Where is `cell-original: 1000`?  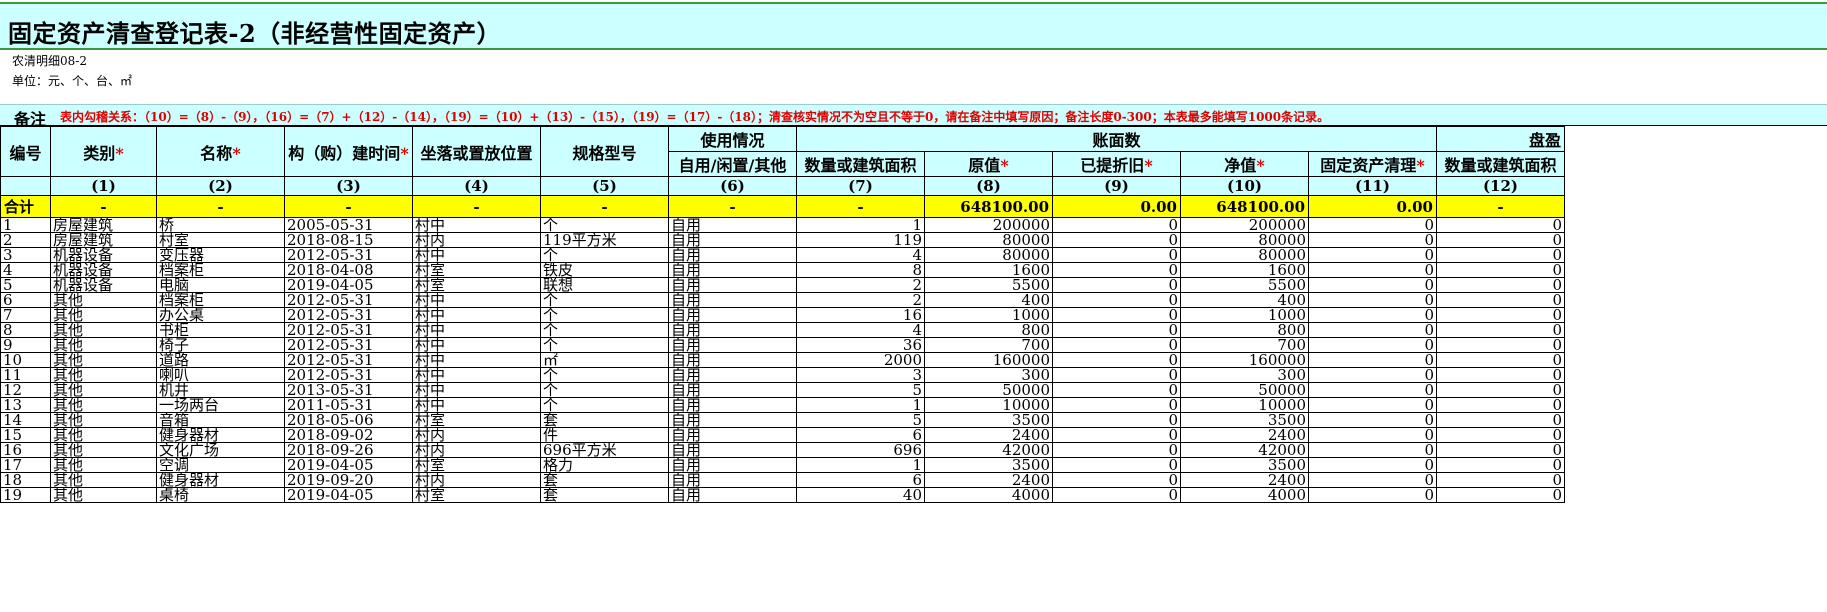 cell-original: 1000 is located at coordinates (988, 315).